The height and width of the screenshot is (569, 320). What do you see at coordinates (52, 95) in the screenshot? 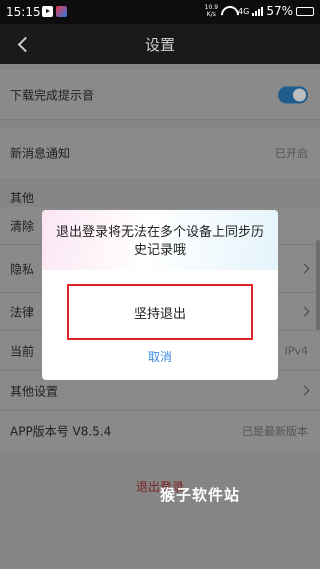
I see `download-tone-label: 下载完成提示音` at bounding box center [52, 95].